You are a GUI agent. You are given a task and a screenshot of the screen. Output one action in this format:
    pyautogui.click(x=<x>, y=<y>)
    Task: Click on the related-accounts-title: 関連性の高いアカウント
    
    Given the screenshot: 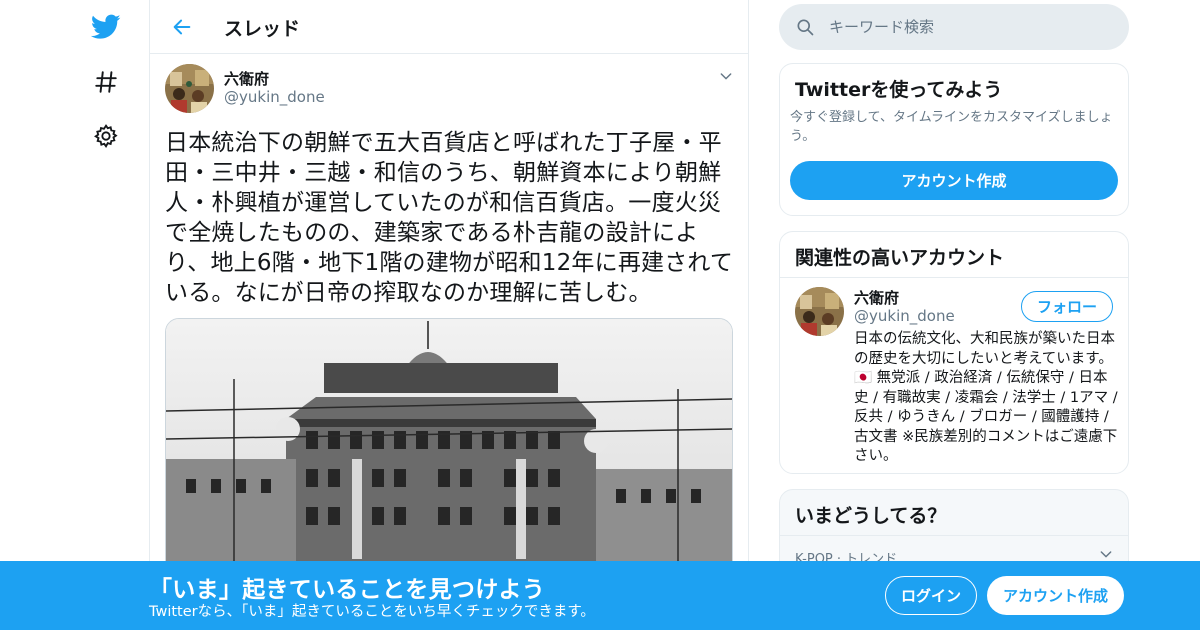 What is the action you would take?
    pyautogui.click(x=900, y=258)
    